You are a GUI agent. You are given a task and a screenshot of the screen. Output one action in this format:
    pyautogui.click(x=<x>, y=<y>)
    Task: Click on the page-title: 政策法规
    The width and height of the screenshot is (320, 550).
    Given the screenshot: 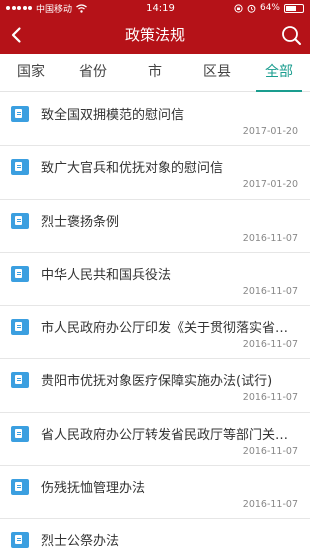 What is the action you would take?
    pyautogui.click(x=154, y=35)
    